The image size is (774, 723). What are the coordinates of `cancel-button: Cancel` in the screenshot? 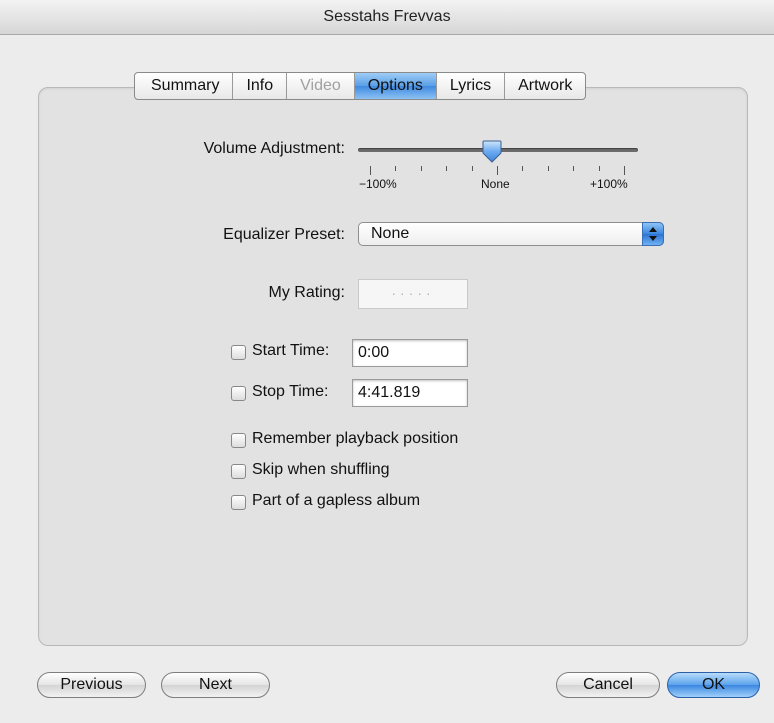 It's located at (608, 685).